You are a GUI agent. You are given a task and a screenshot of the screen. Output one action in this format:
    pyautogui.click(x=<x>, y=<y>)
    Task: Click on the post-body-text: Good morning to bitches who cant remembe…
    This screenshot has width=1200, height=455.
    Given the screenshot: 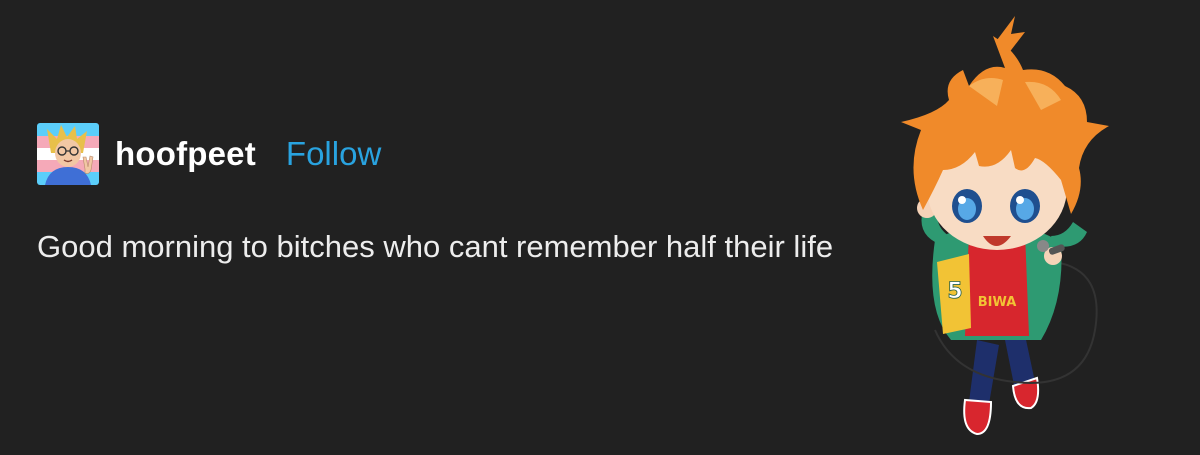 What is the action you would take?
    pyautogui.click(x=435, y=246)
    